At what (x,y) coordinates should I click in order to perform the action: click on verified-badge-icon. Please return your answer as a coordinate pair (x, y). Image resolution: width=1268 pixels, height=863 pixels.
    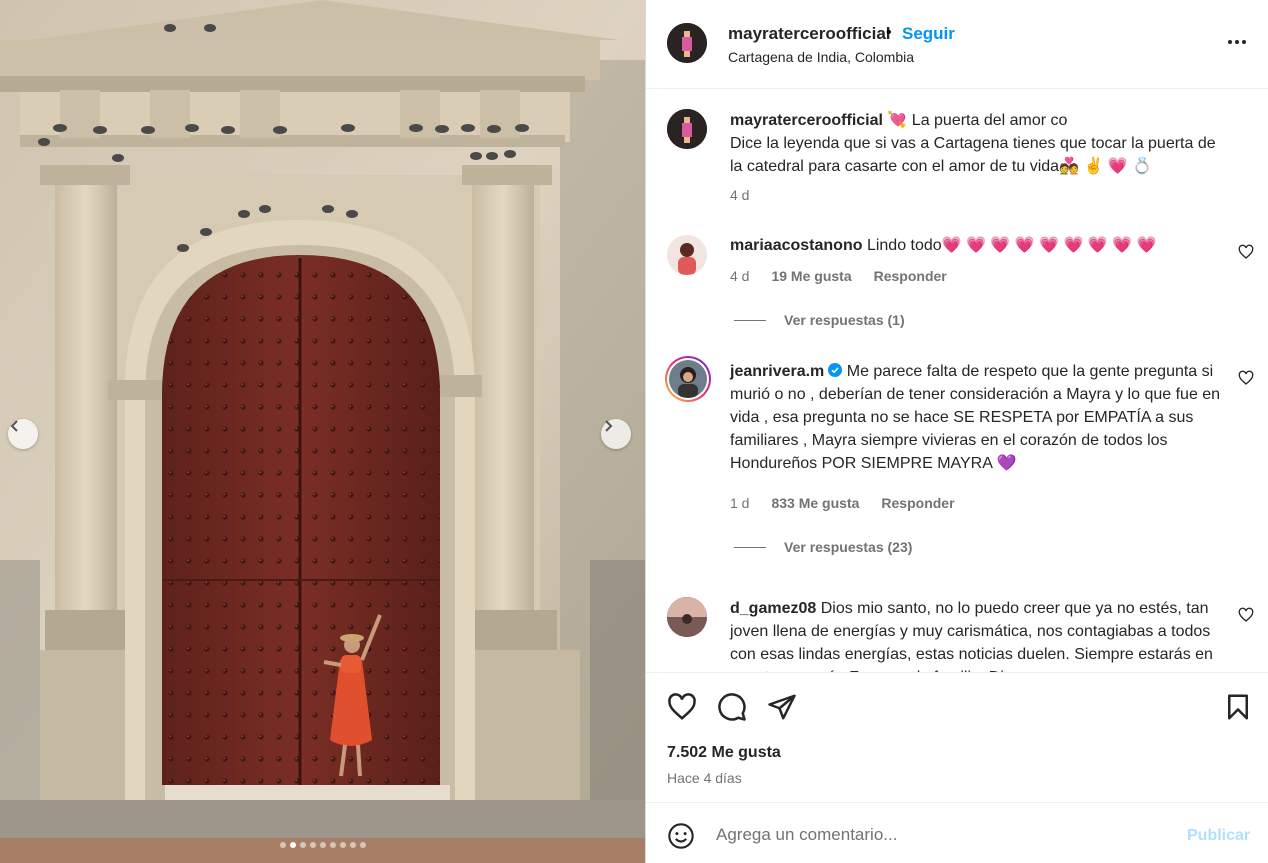
    Looking at the image, I should click on (835, 370).